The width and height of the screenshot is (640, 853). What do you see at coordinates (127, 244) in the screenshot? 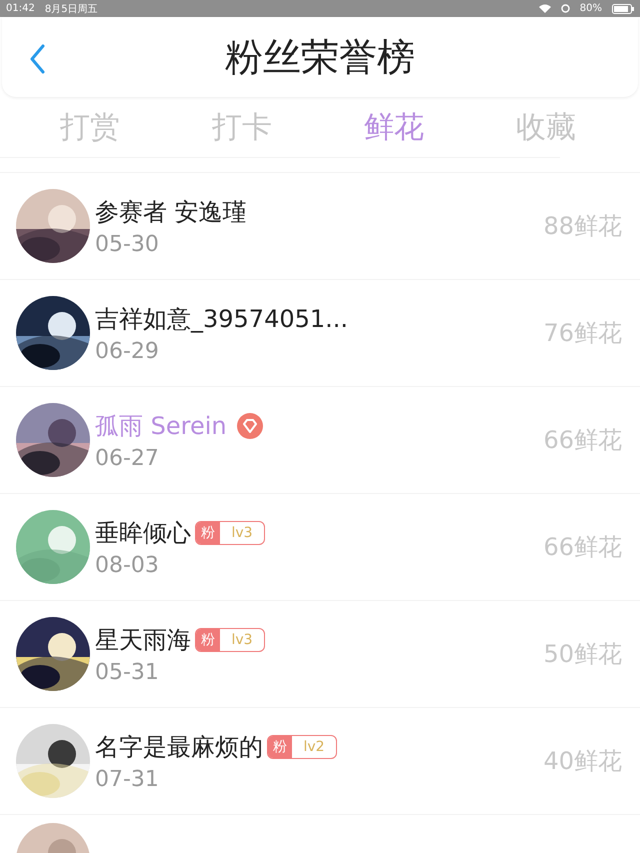
I see `date-text: 05-30` at bounding box center [127, 244].